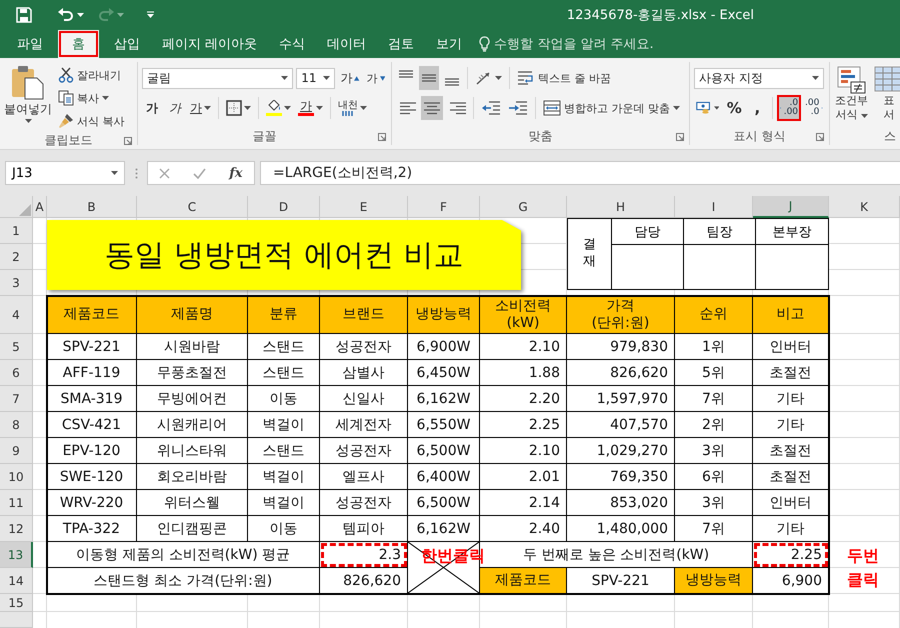  Describe the element at coordinates (16, 555) in the screenshot. I see `row-header: 13` at that location.